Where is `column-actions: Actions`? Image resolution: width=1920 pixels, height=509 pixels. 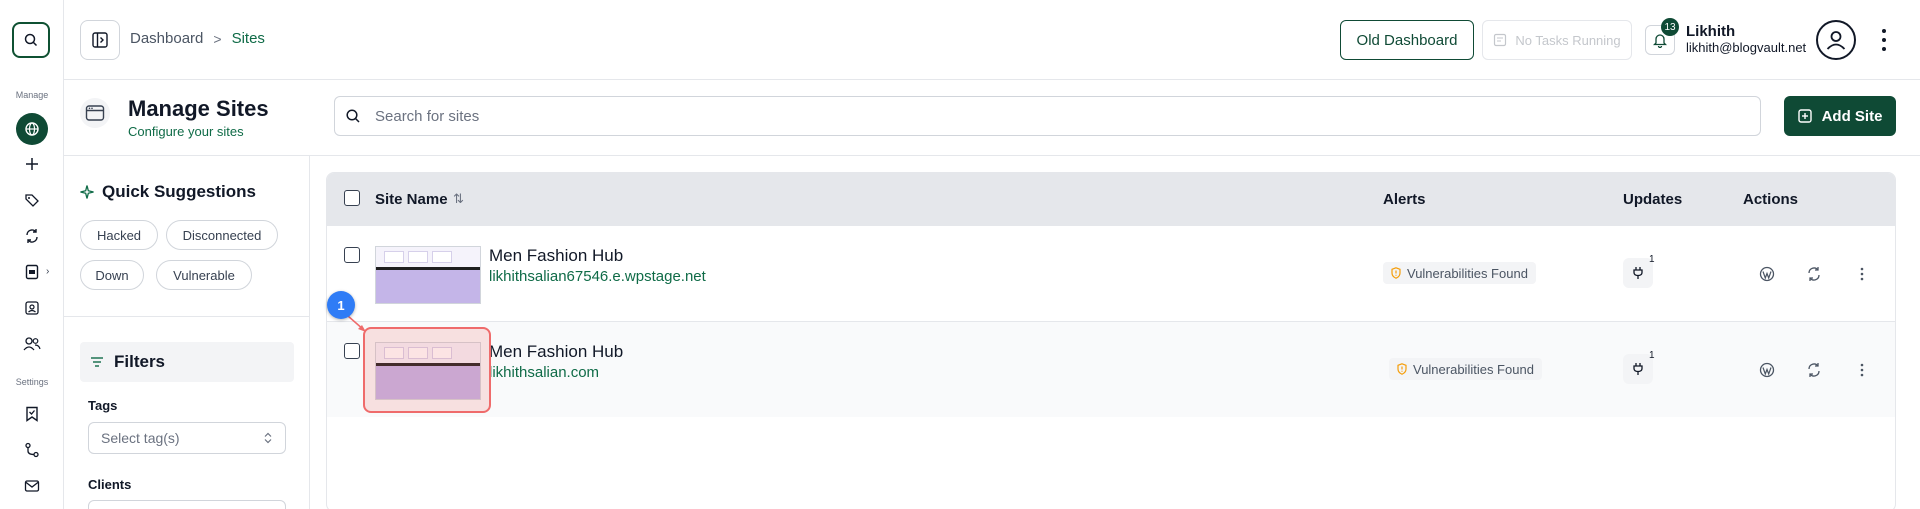
column-actions: Actions is located at coordinates (1771, 199).